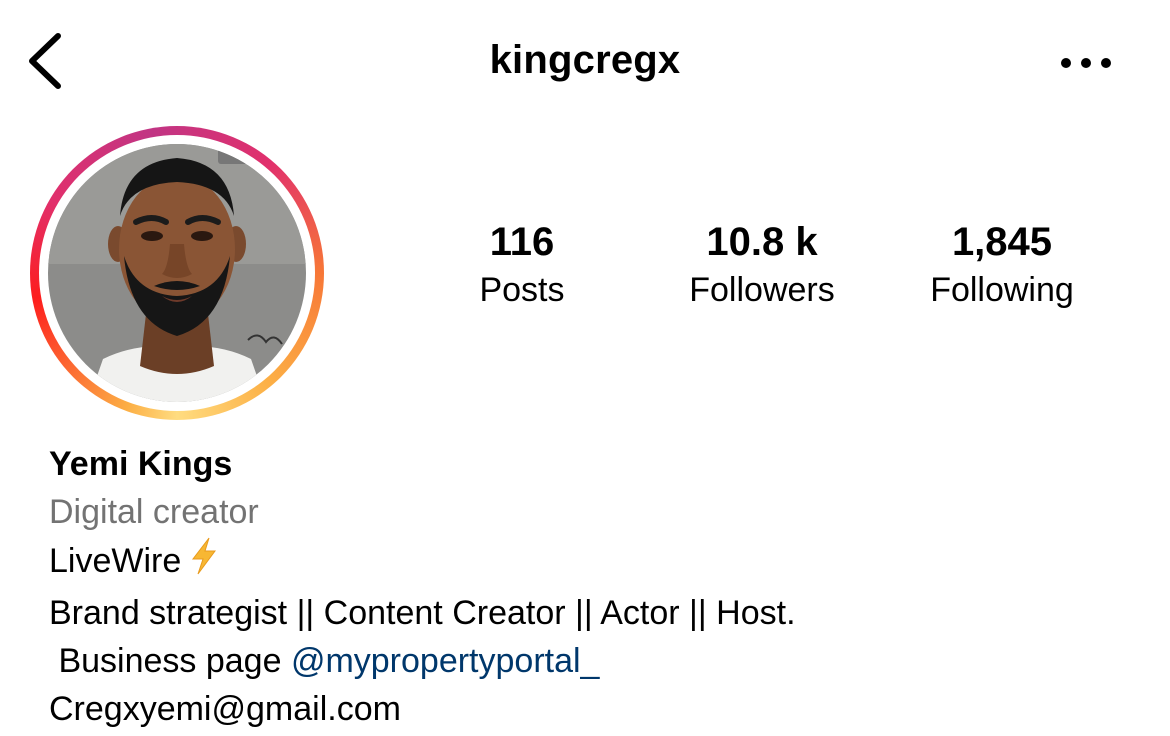  I want to click on lightning-bolt-icon, so click(204, 562).